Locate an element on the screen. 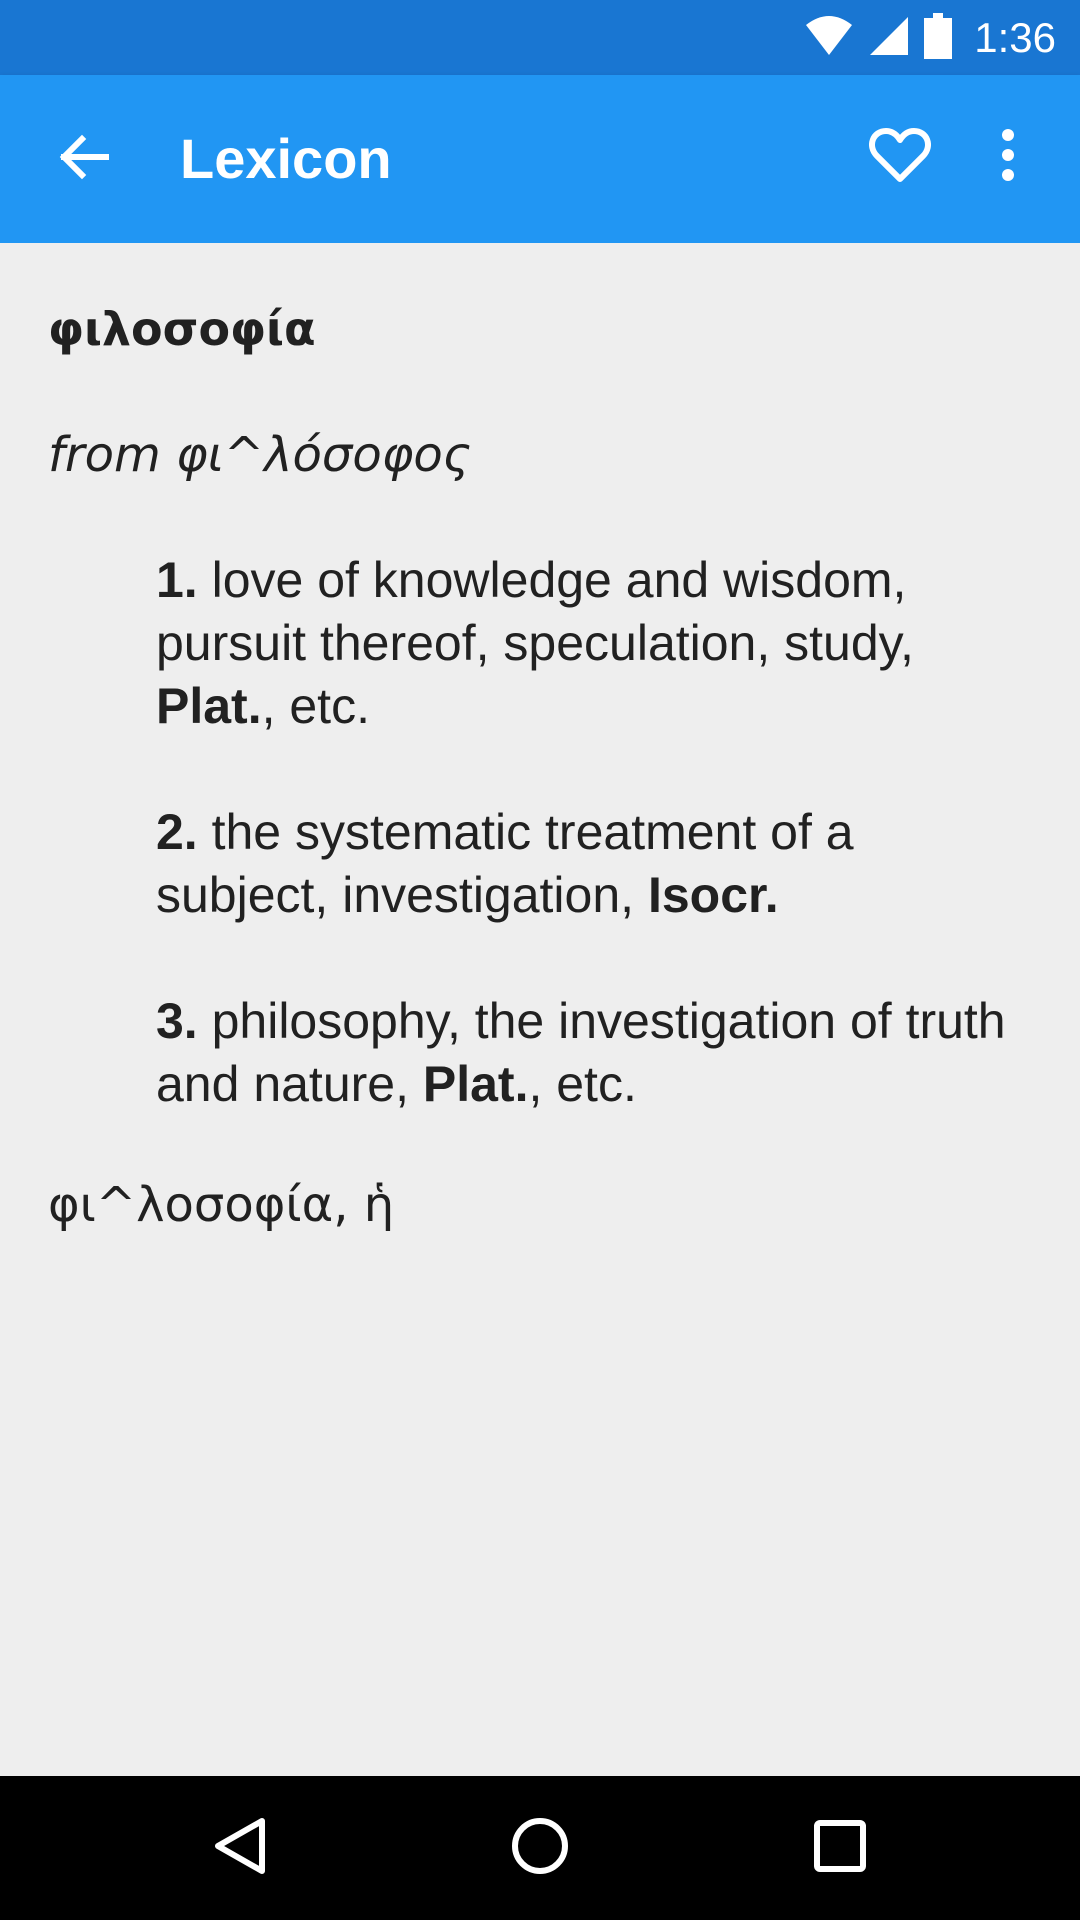  sense-number: 2. is located at coordinates (177, 832).